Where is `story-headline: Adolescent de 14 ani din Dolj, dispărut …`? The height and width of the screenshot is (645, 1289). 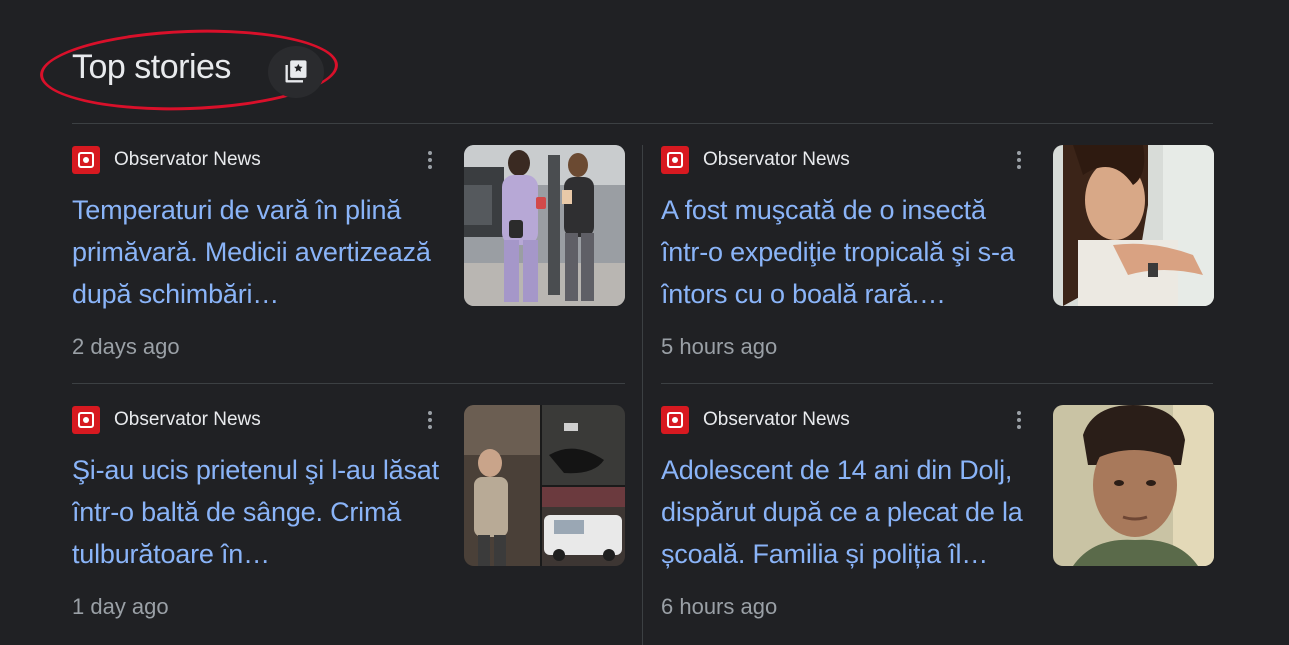
story-headline: Adolescent de 14 ani din Dolj, dispărut … is located at coordinates (850, 512).